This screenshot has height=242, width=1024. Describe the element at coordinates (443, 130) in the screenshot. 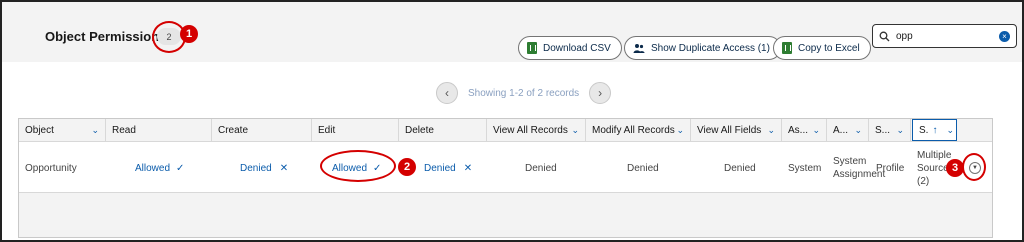

I see `column-header-delete: Delete` at that location.